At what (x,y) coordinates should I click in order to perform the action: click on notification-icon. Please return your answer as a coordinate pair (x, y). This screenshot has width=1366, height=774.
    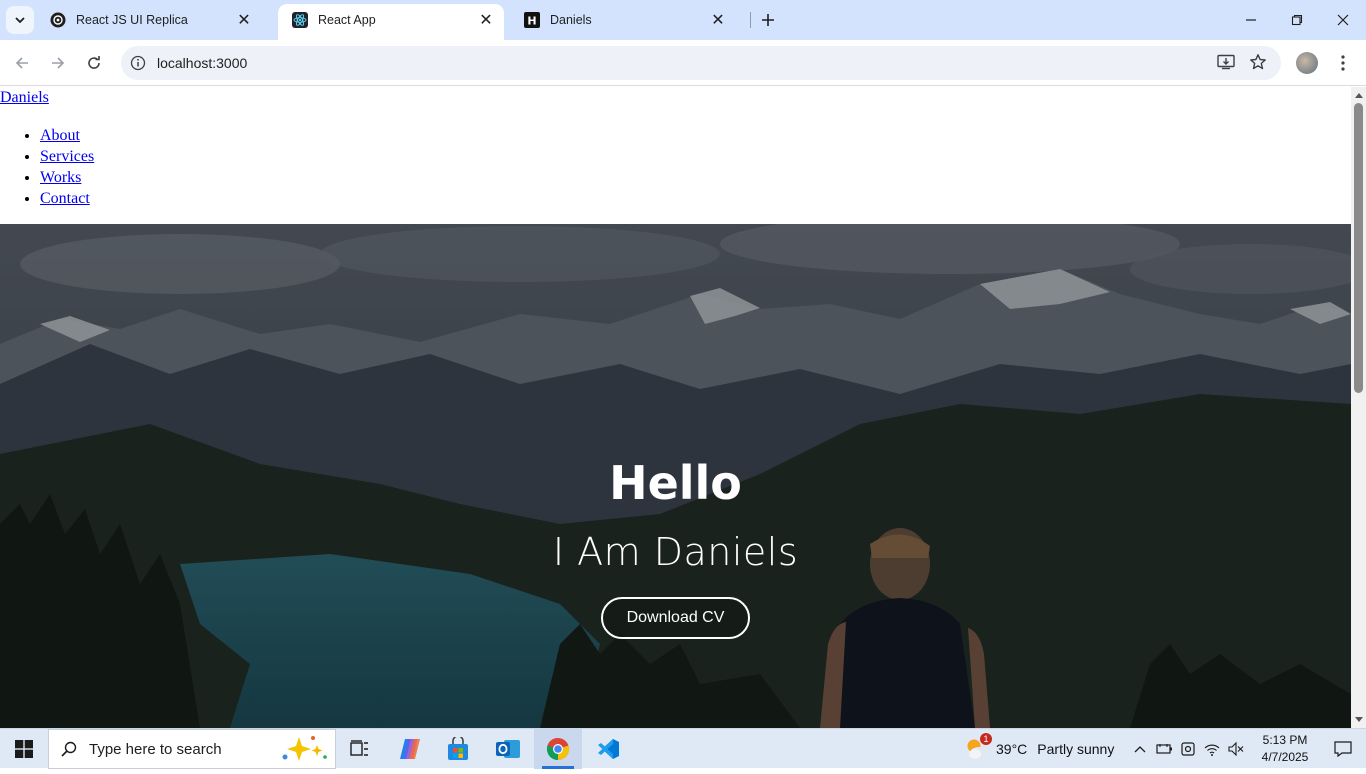
    Looking at the image, I should click on (1343, 749).